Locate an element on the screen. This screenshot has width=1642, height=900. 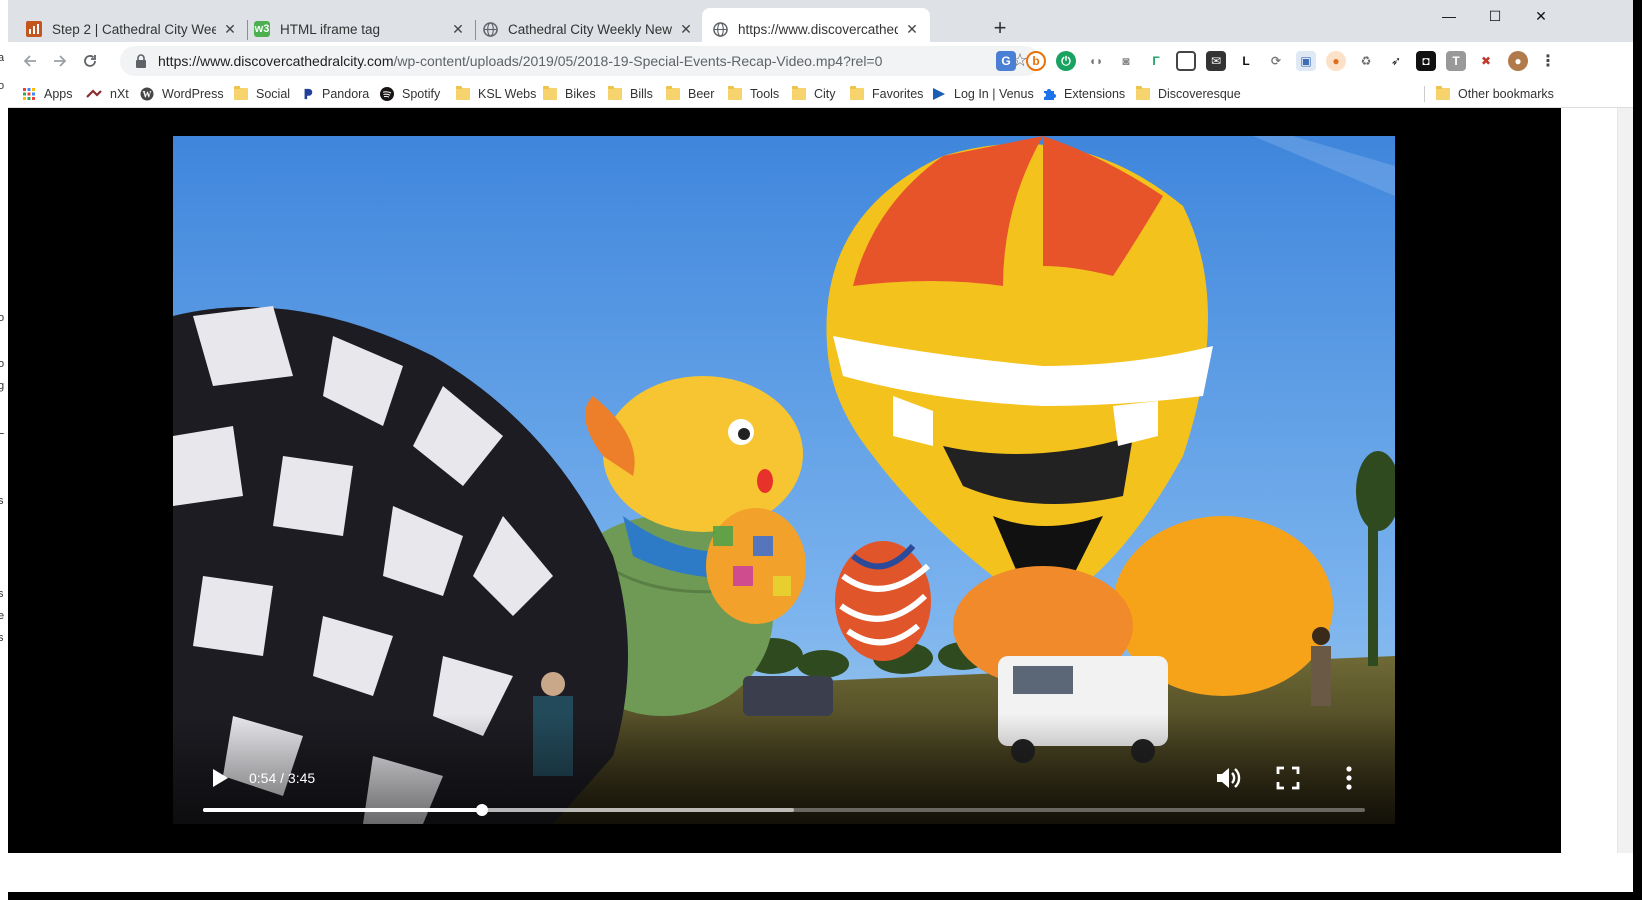
close-window-button: ✕ is located at coordinates (1541, 16).